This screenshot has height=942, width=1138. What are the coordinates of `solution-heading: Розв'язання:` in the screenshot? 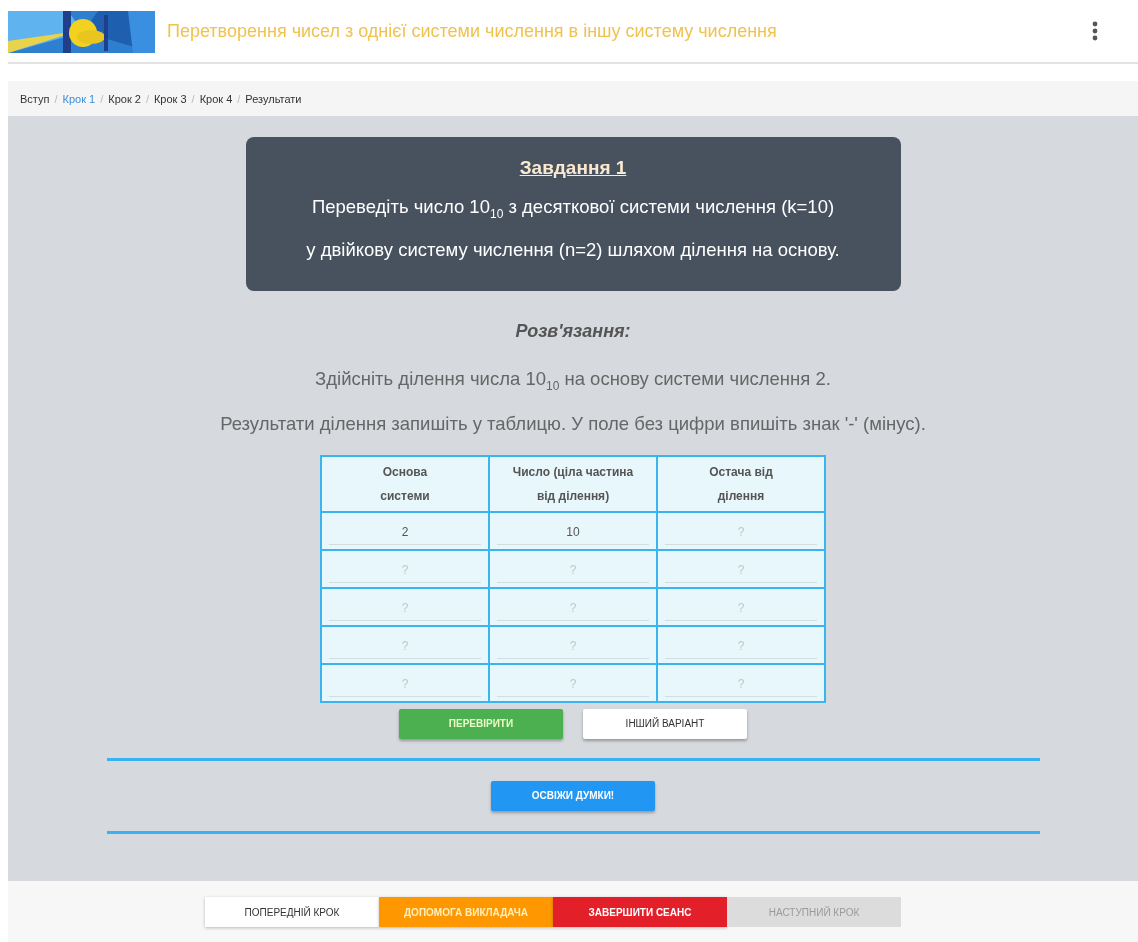 It's located at (573, 331).